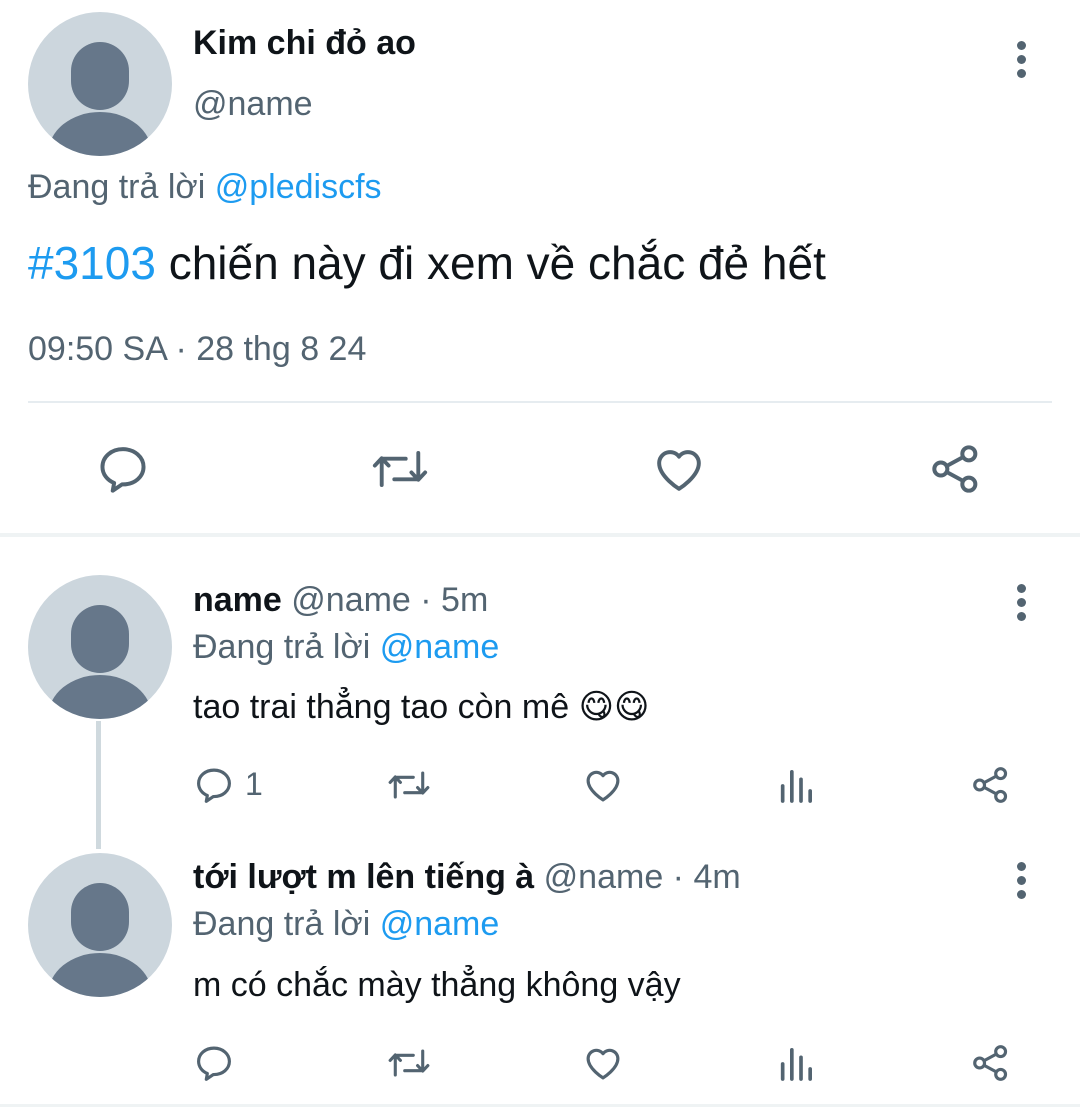  Describe the element at coordinates (253, 104) in the screenshot. I see `handle: @name` at that location.